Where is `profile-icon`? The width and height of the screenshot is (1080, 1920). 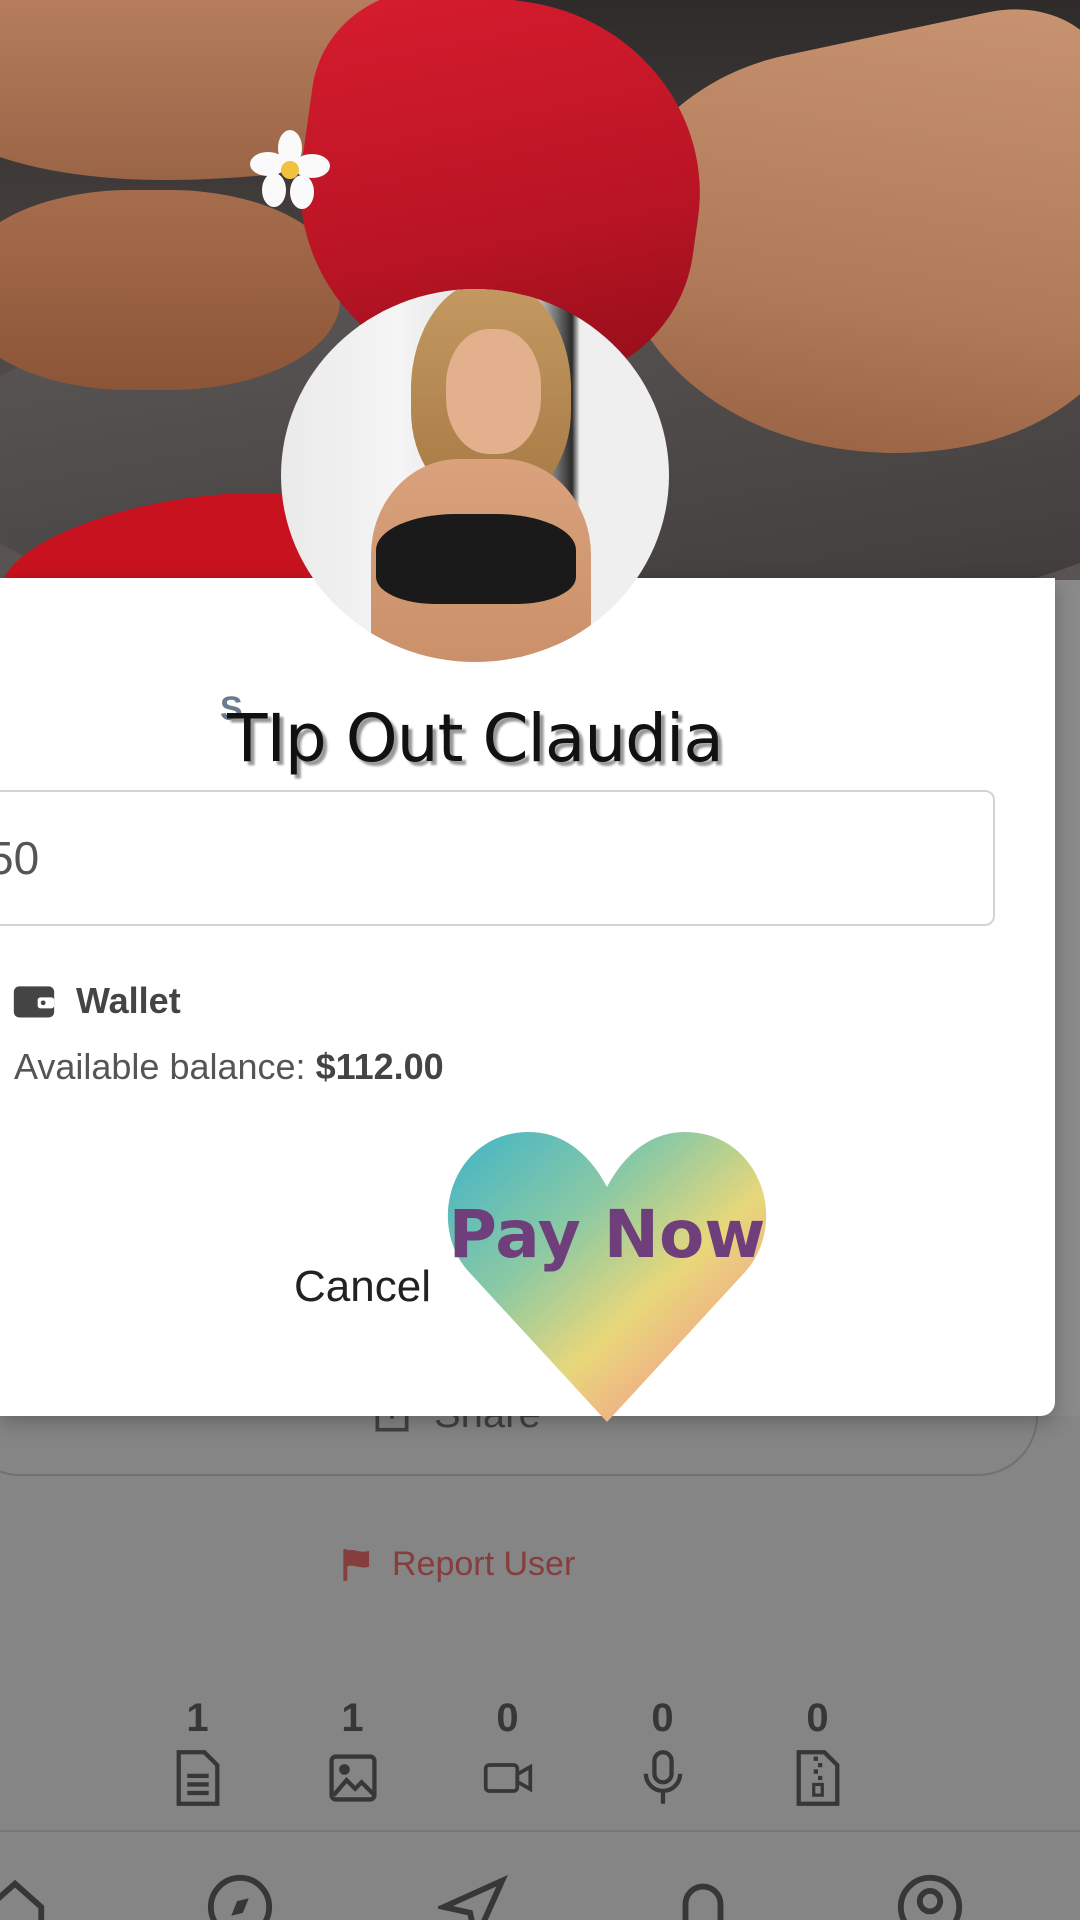
profile-icon is located at coordinates (930, 1896).